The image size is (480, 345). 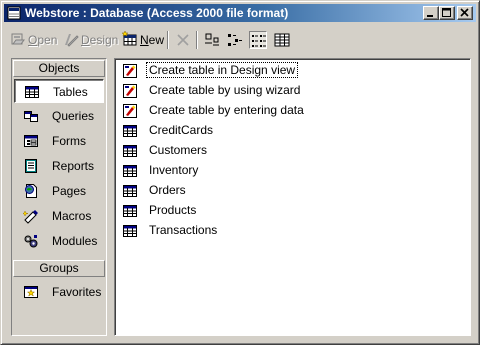 I want to click on open-button: Open, so click(x=33, y=40).